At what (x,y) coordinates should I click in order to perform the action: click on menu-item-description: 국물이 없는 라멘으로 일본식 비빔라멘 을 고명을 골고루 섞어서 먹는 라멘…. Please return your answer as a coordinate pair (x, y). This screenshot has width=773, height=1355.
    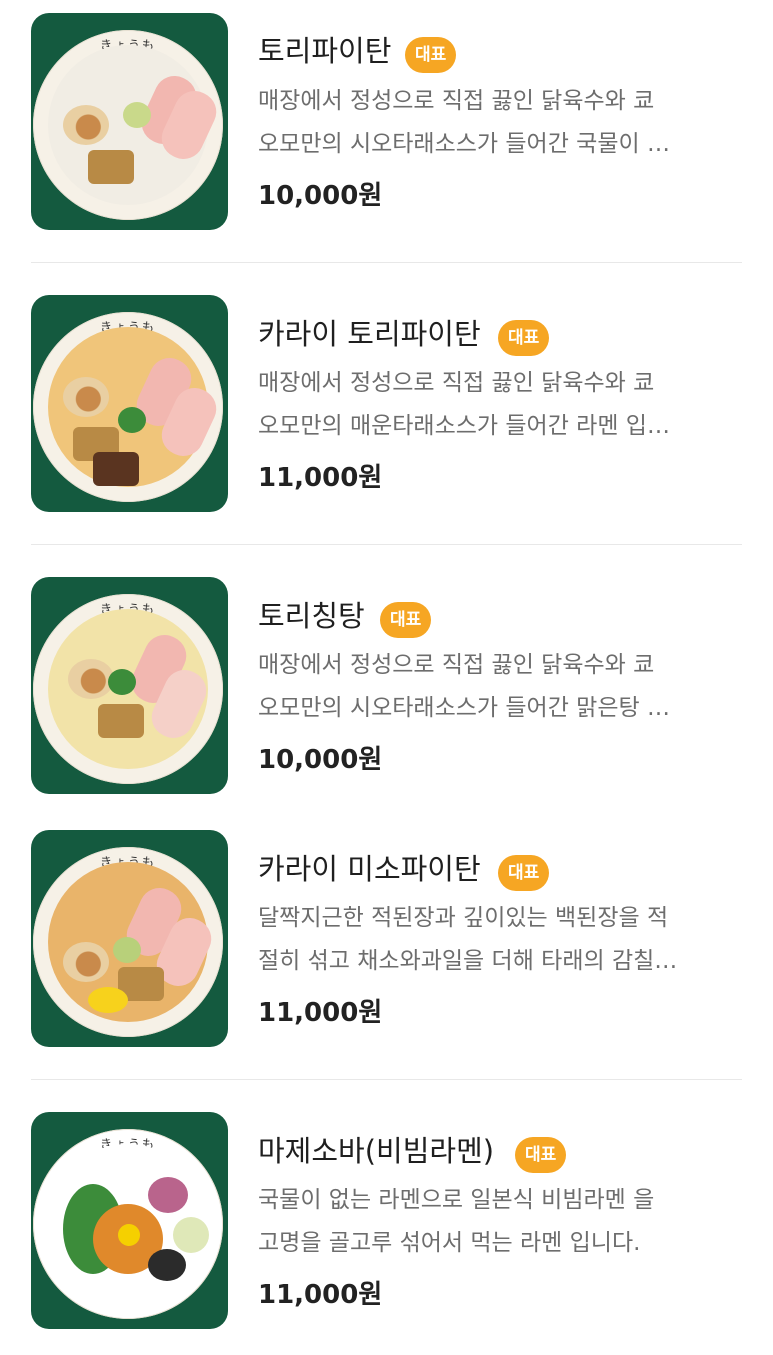
    Looking at the image, I should click on (503, 1222).